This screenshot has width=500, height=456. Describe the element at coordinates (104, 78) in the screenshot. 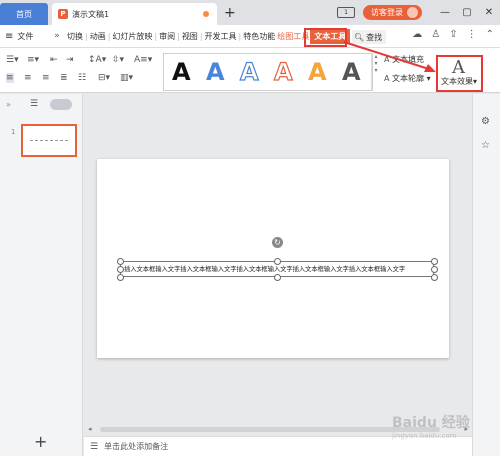

I see `vertical-align-icon: ⊟▾` at that location.